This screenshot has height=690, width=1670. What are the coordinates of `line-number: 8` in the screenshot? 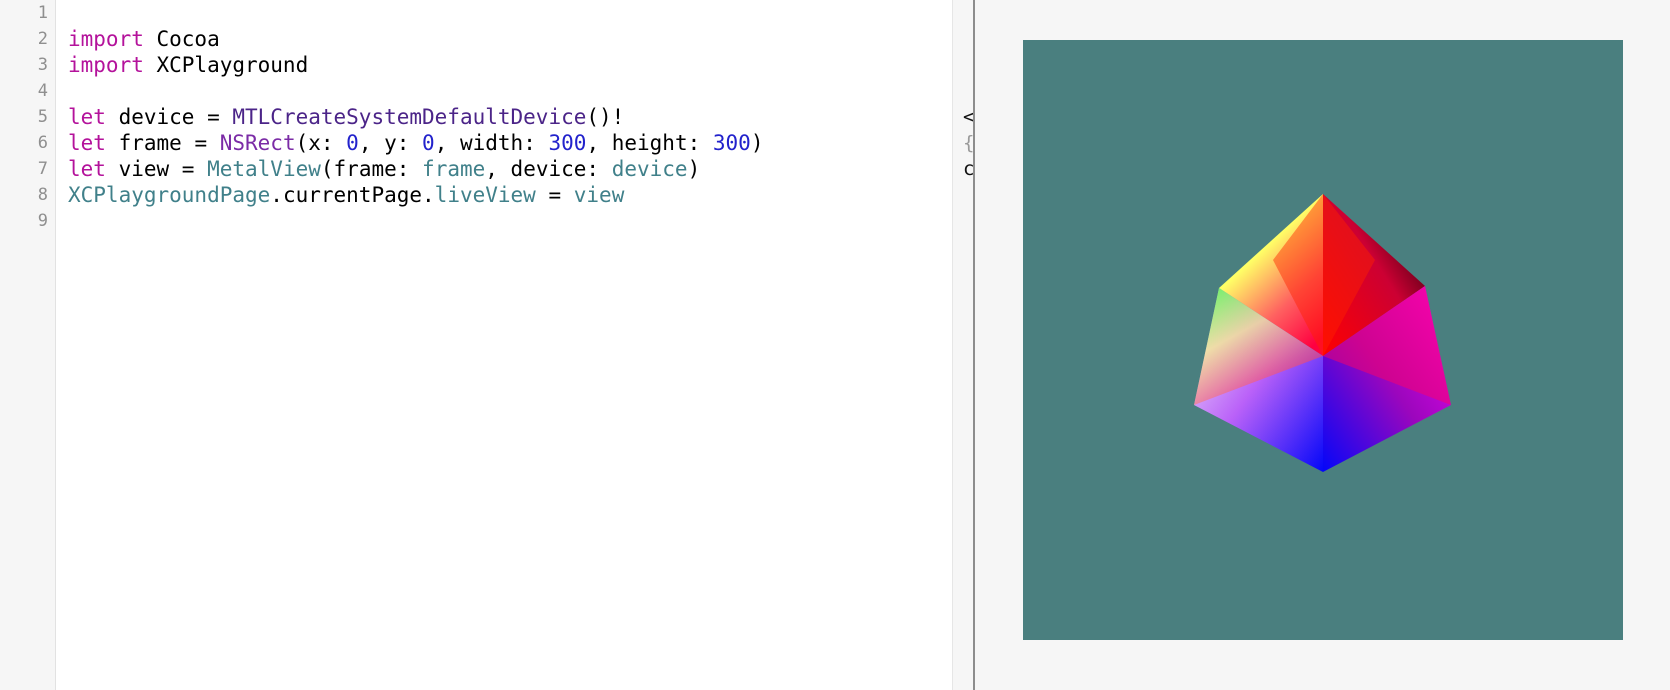 It's located at (42, 195).